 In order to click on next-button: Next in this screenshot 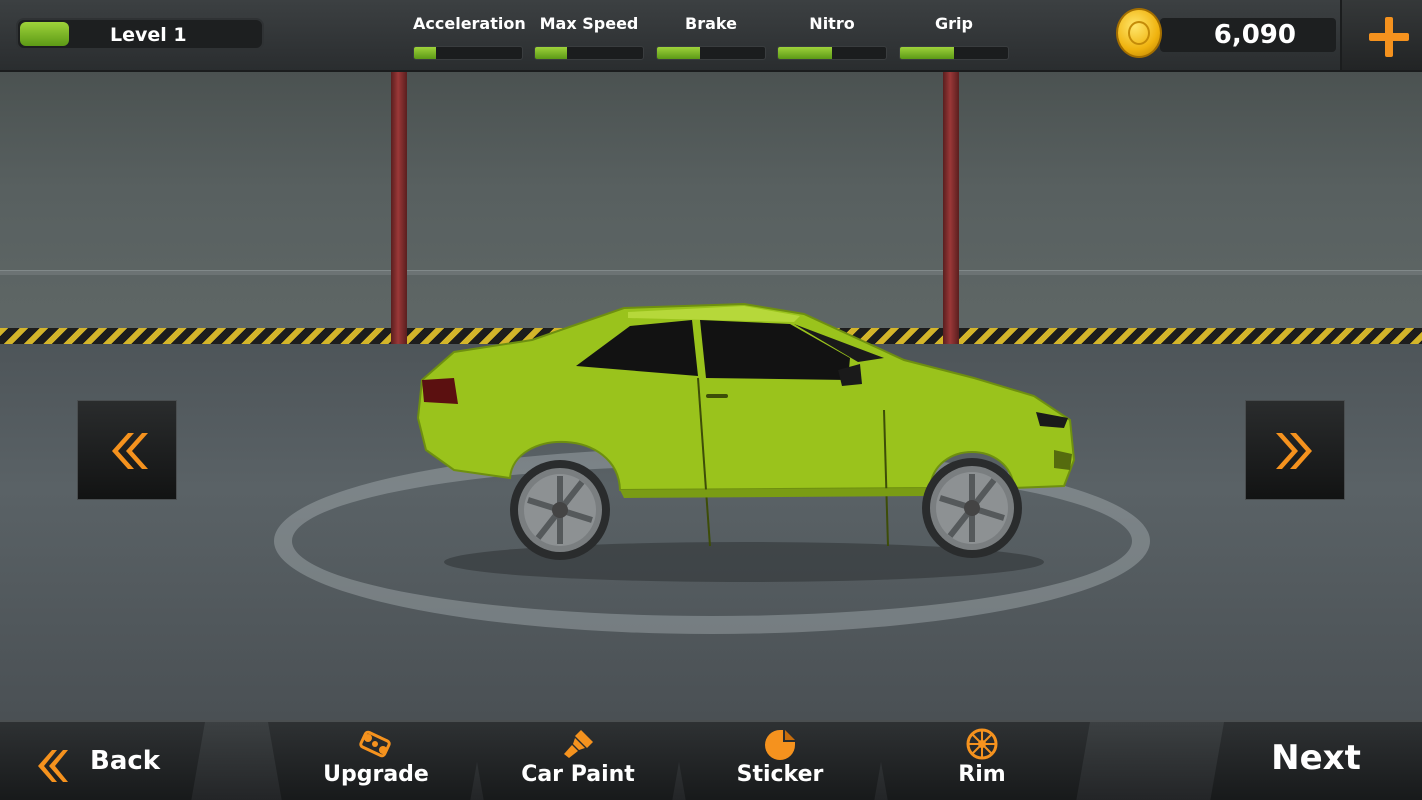, I will do `click(1316, 761)`.